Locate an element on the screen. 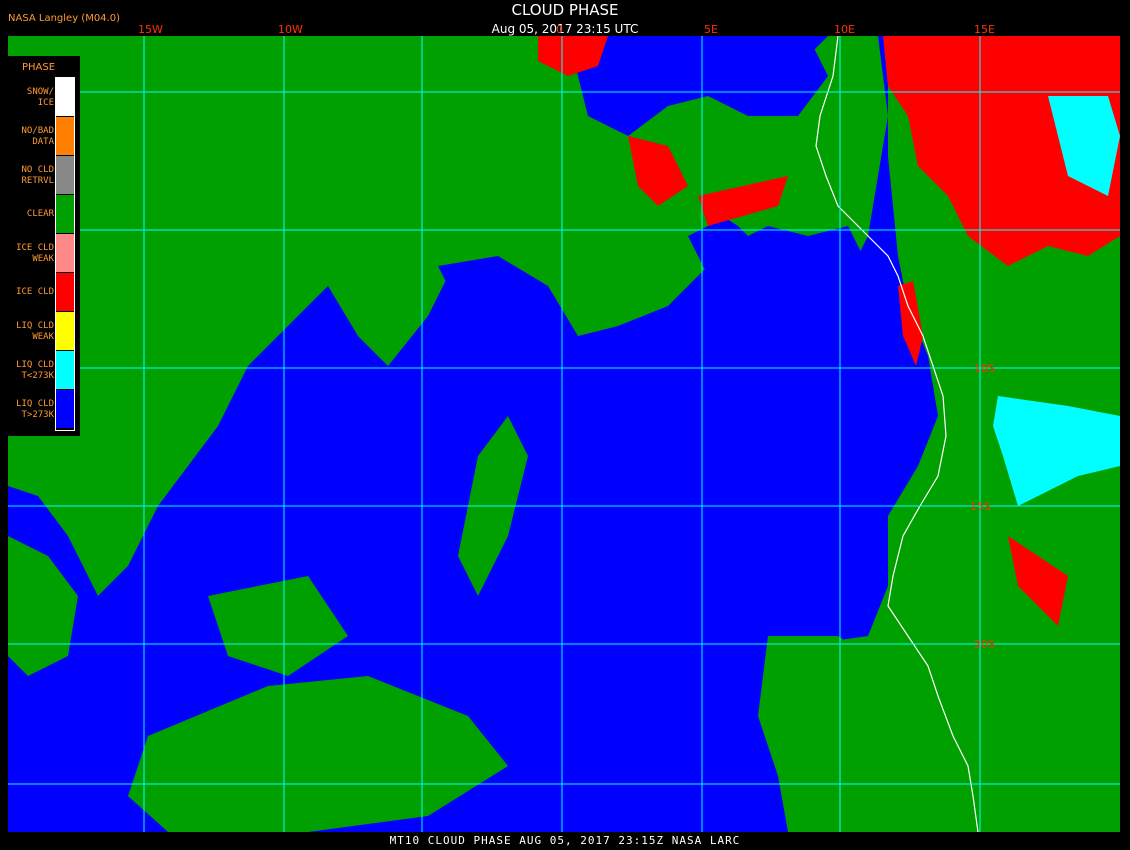  legend-item-label: LIQ CLD T>273K is located at coordinates (35, 409).